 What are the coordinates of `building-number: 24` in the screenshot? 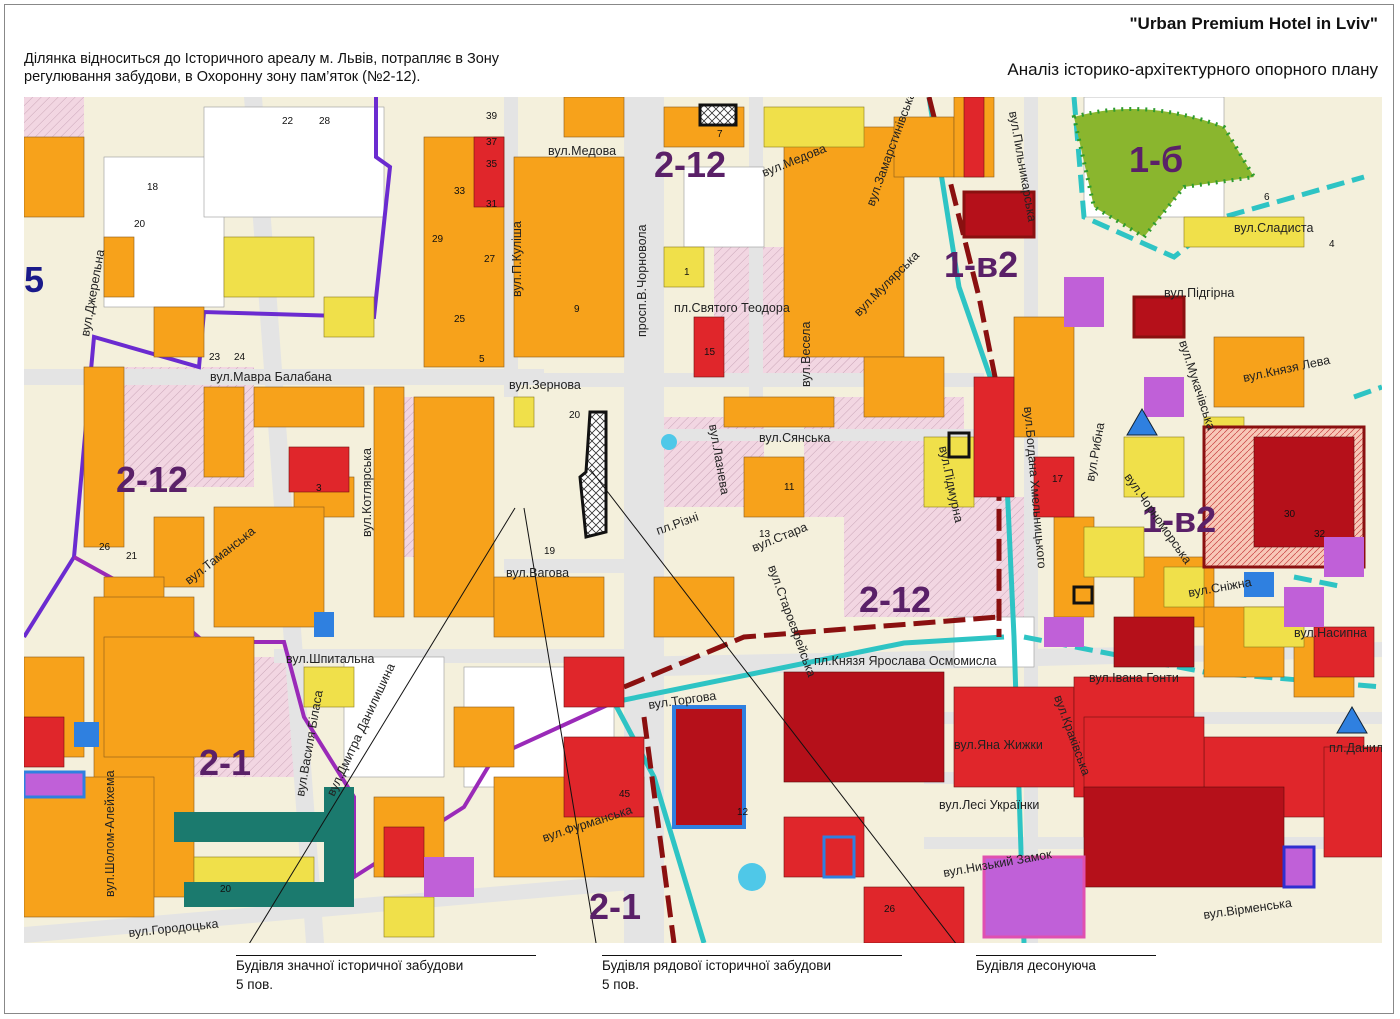 It's located at (240, 357).